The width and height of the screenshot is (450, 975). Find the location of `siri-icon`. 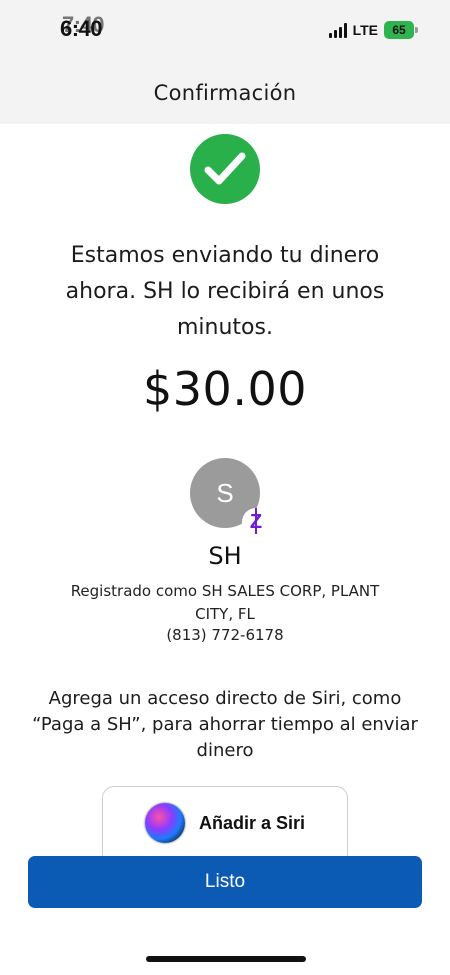

siri-icon is located at coordinates (164, 823).